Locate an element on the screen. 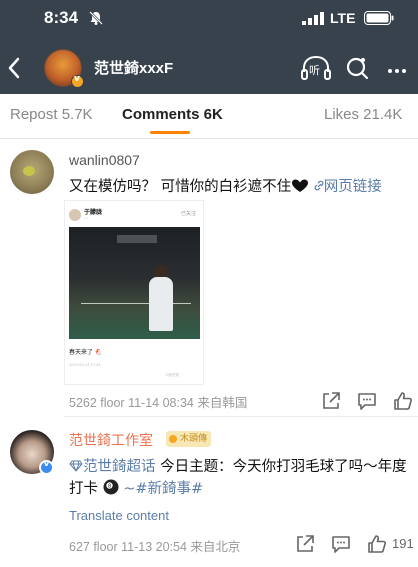 This screenshot has width=418, height=567. comment-body: 又在模仿吗？ 可惜你的白衫遮不住 网页链接 is located at coordinates (241, 187).